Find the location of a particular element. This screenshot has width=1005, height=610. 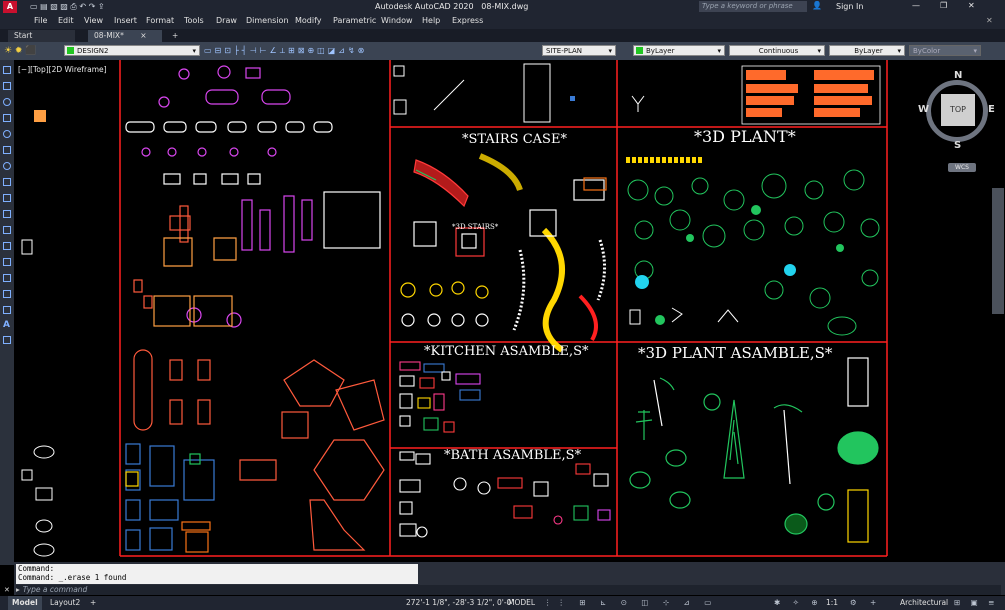

menu-draw: Draw is located at coordinates (226, 20).